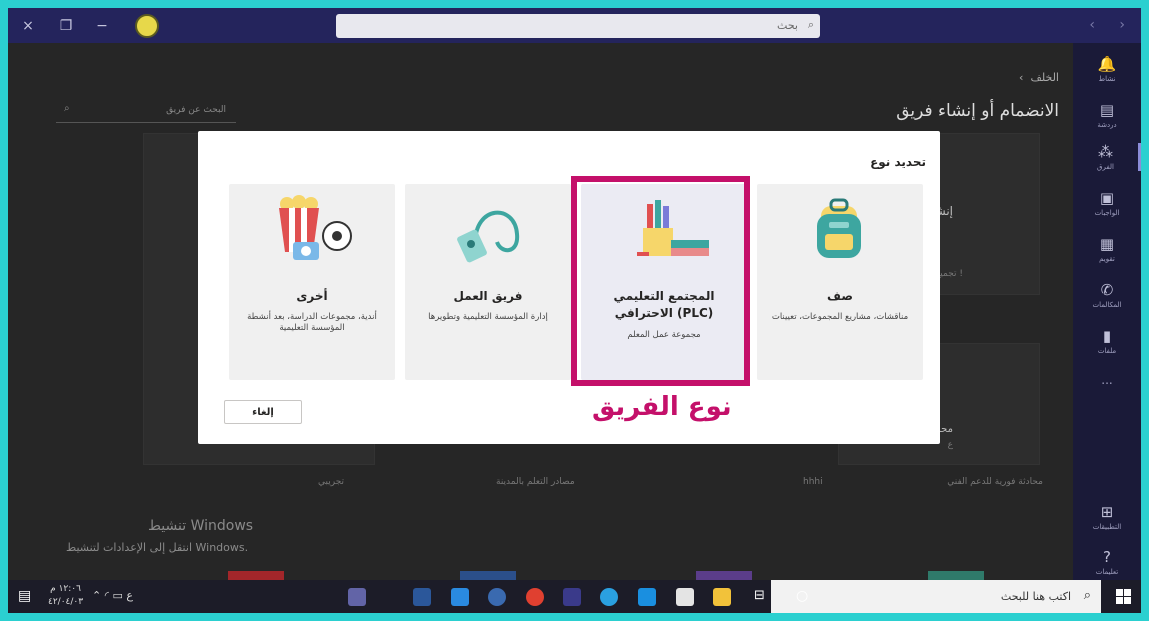  Describe the element at coordinates (1107, 79) in the screenshot. I see `app-label: نشاط` at that location.